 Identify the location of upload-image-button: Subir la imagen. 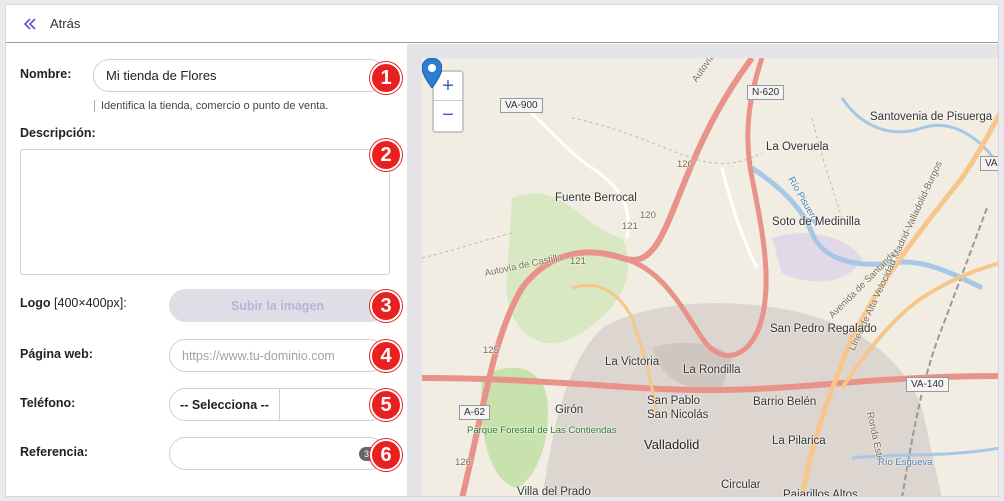
(277, 305).